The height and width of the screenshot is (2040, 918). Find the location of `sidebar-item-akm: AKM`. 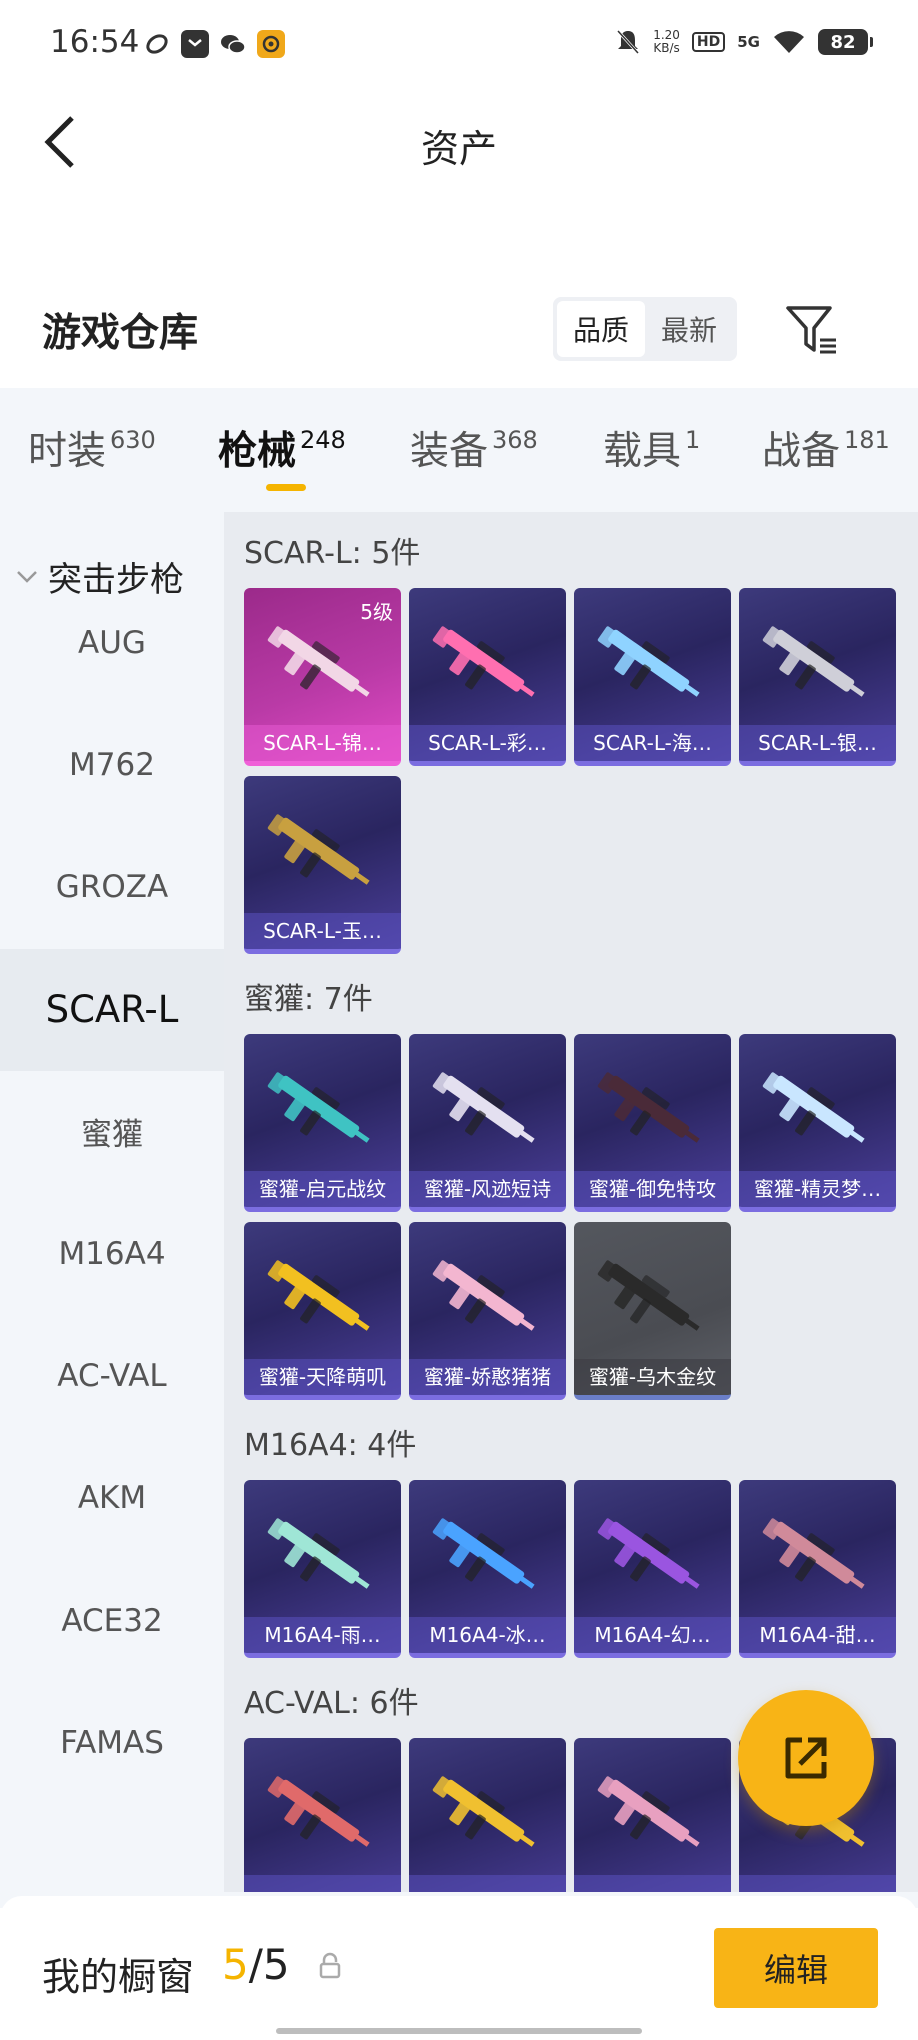

sidebar-item-akm: AKM is located at coordinates (112, 1498).